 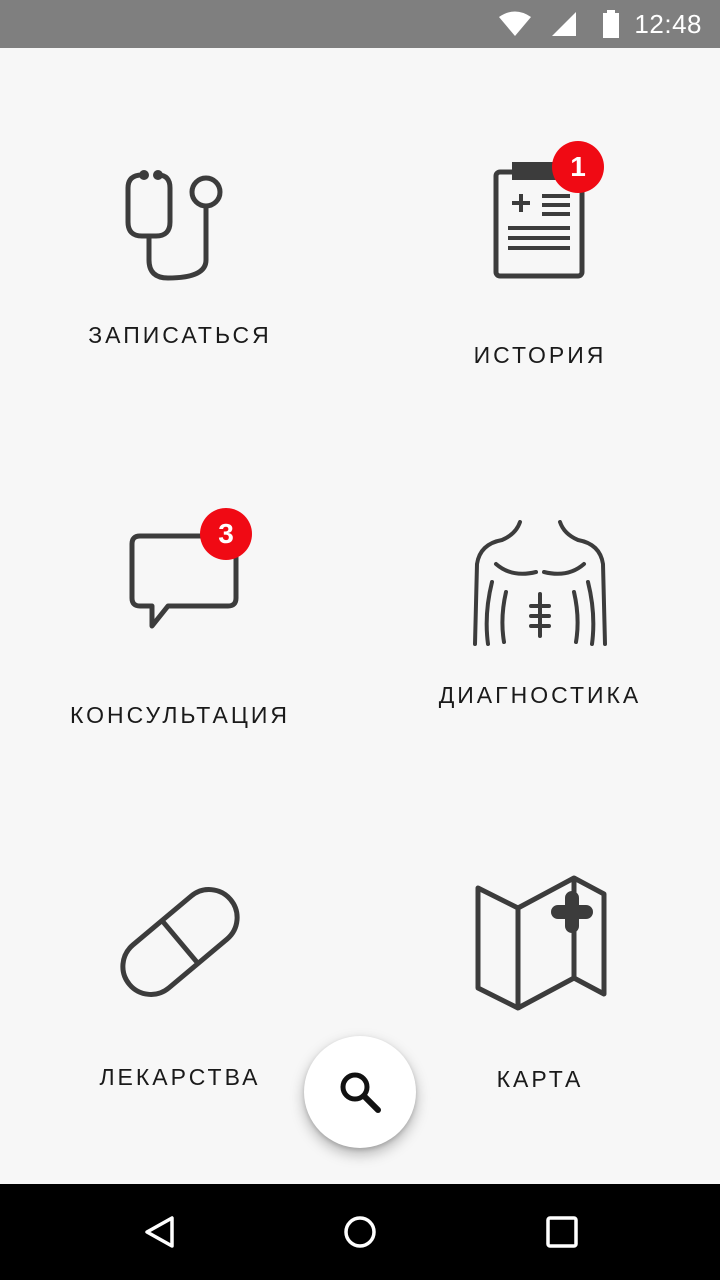 I want to click on body-torso-icon, so click(x=540, y=583).